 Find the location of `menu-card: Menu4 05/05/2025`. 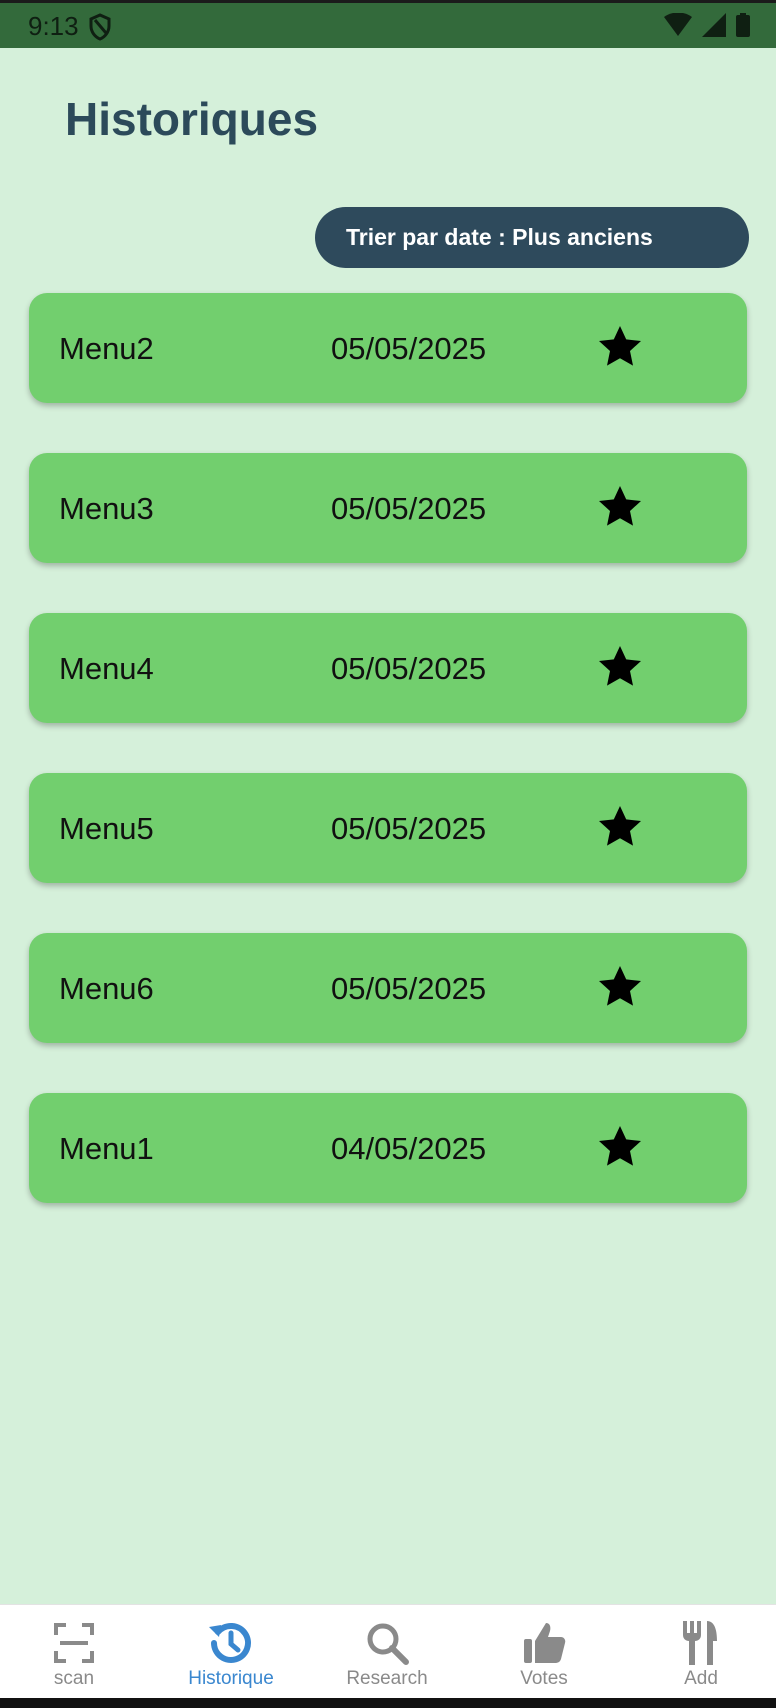

menu-card: Menu4 05/05/2025 is located at coordinates (388, 668).